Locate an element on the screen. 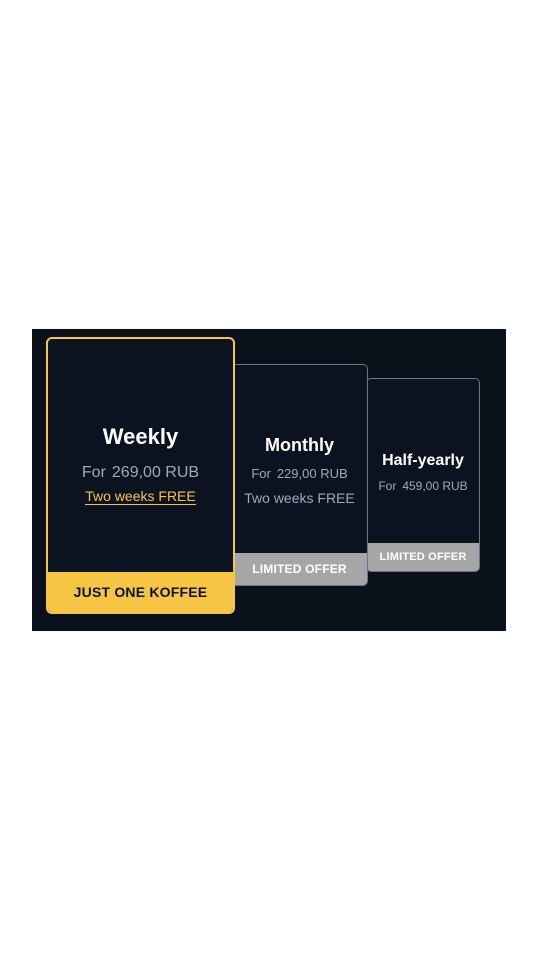 The image size is (539, 960). plan-bonus-link: Two weeks FREE is located at coordinates (140, 496).